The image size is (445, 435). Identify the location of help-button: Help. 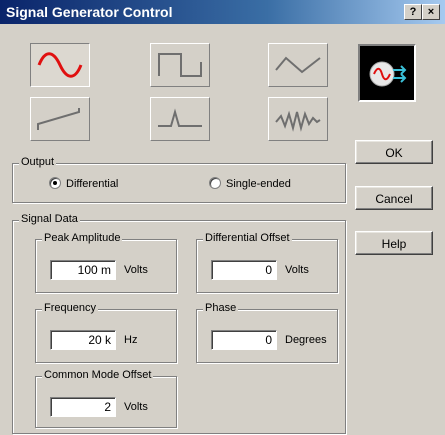
(394, 243).